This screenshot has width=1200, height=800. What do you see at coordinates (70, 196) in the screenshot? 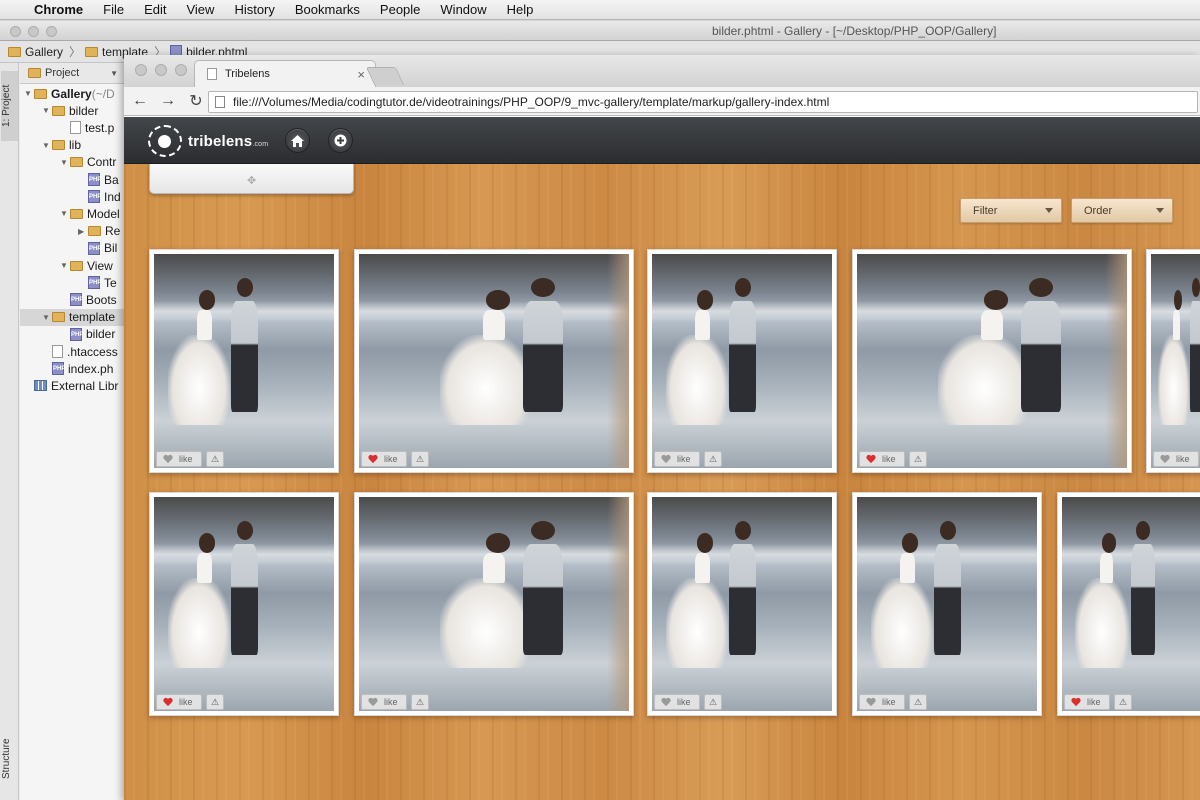
I see `tree-item: PHP Ind` at bounding box center [70, 196].